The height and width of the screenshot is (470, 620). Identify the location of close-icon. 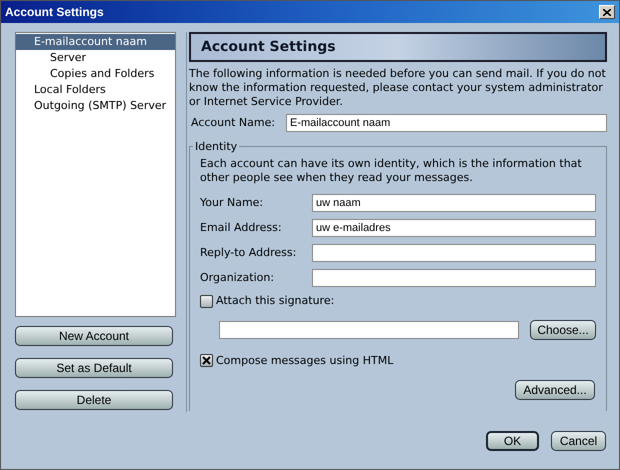
(607, 12).